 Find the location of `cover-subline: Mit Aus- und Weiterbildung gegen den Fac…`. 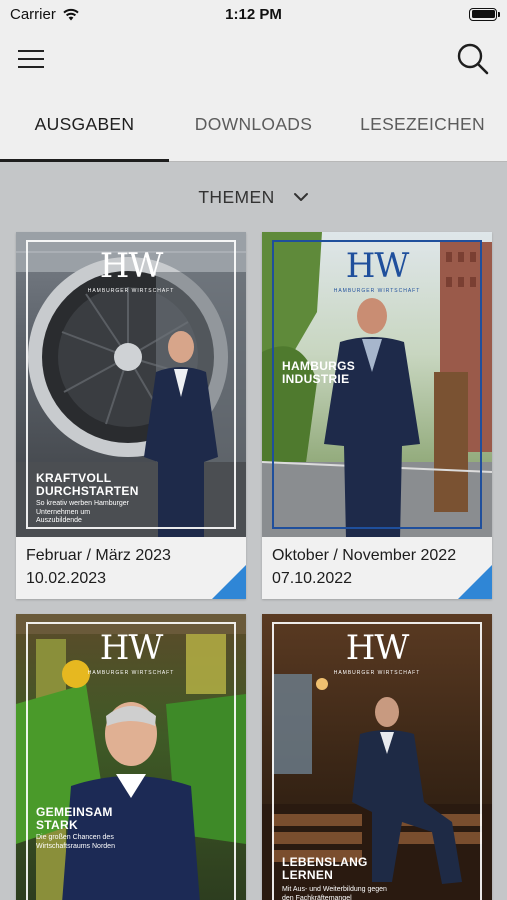

cover-subline: Mit Aus- und Weiterbildung gegen den Fac… is located at coordinates (334, 893).